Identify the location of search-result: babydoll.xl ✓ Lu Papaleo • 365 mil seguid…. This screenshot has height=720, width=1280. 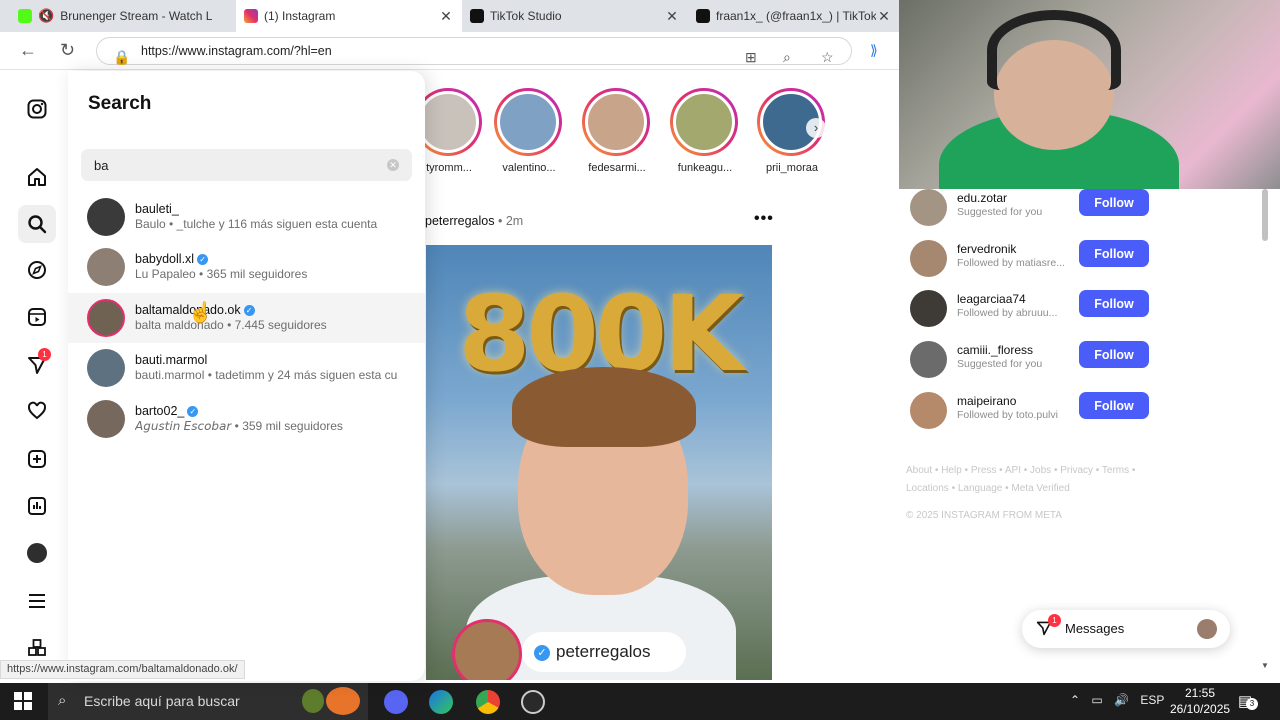
(246, 267).